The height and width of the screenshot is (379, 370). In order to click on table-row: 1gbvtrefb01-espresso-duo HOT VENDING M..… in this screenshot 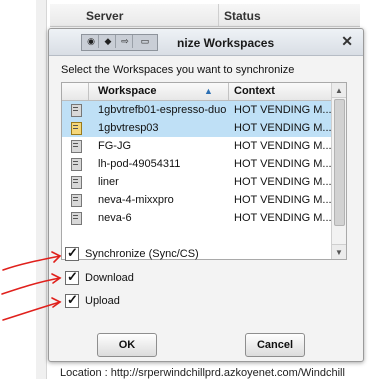, I will do `click(197, 110)`.